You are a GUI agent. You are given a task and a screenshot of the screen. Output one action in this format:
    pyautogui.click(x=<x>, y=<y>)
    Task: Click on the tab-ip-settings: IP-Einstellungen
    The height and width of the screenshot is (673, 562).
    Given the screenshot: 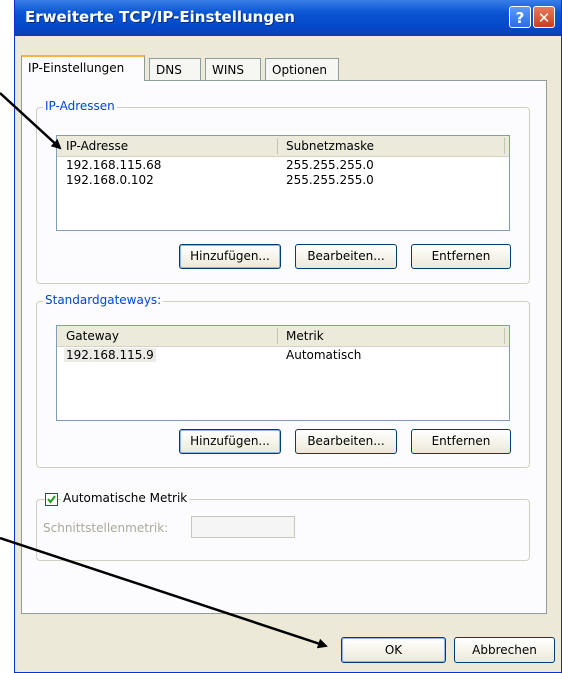 What is the action you would take?
    pyautogui.click(x=83, y=68)
    